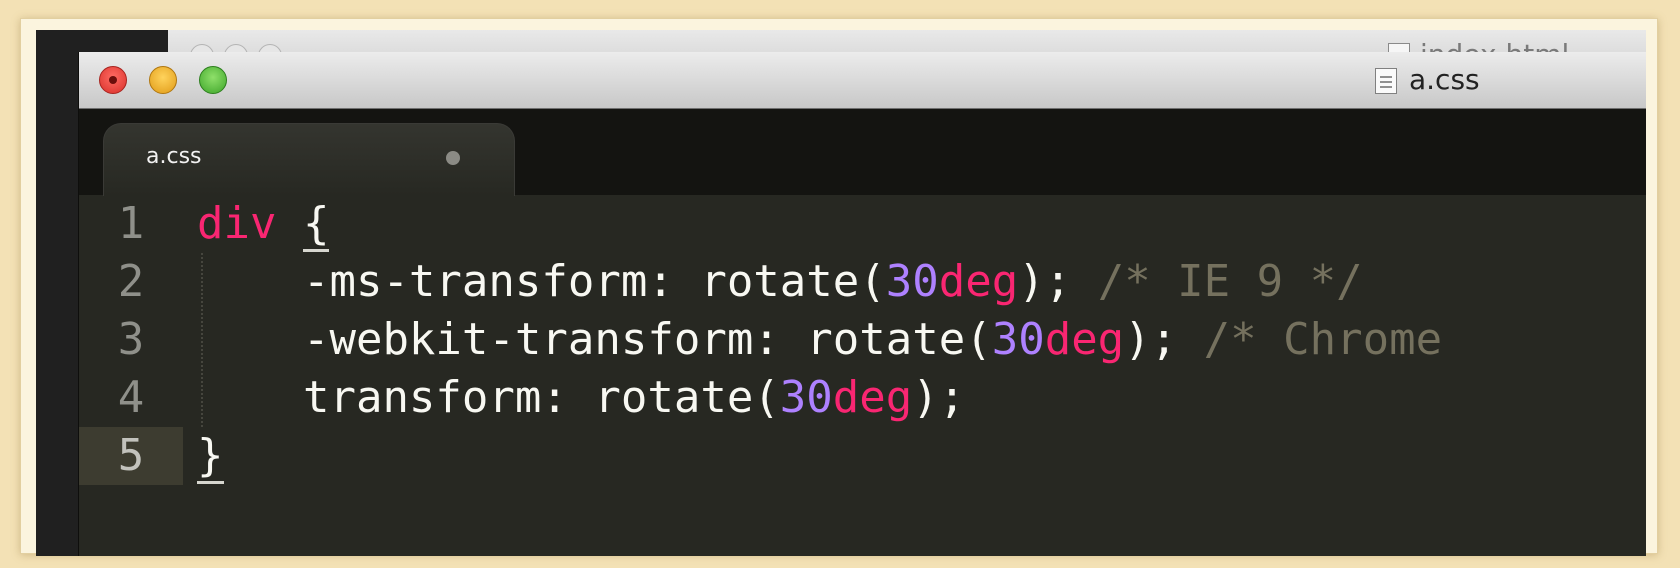 The height and width of the screenshot is (568, 1680). What do you see at coordinates (316, 225) in the screenshot?
I see `open-brace-token: {` at bounding box center [316, 225].